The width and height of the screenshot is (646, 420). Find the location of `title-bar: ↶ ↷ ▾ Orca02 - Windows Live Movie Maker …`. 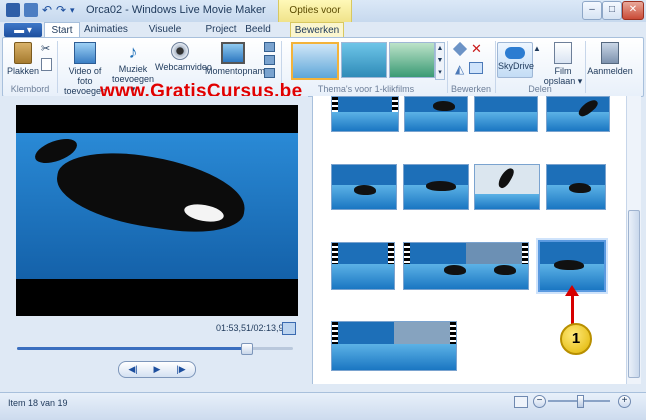

title-bar: ↶ ↷ ▾ Orca02 - Windows Live Movie Maker … is located at coordinates (323, 19).